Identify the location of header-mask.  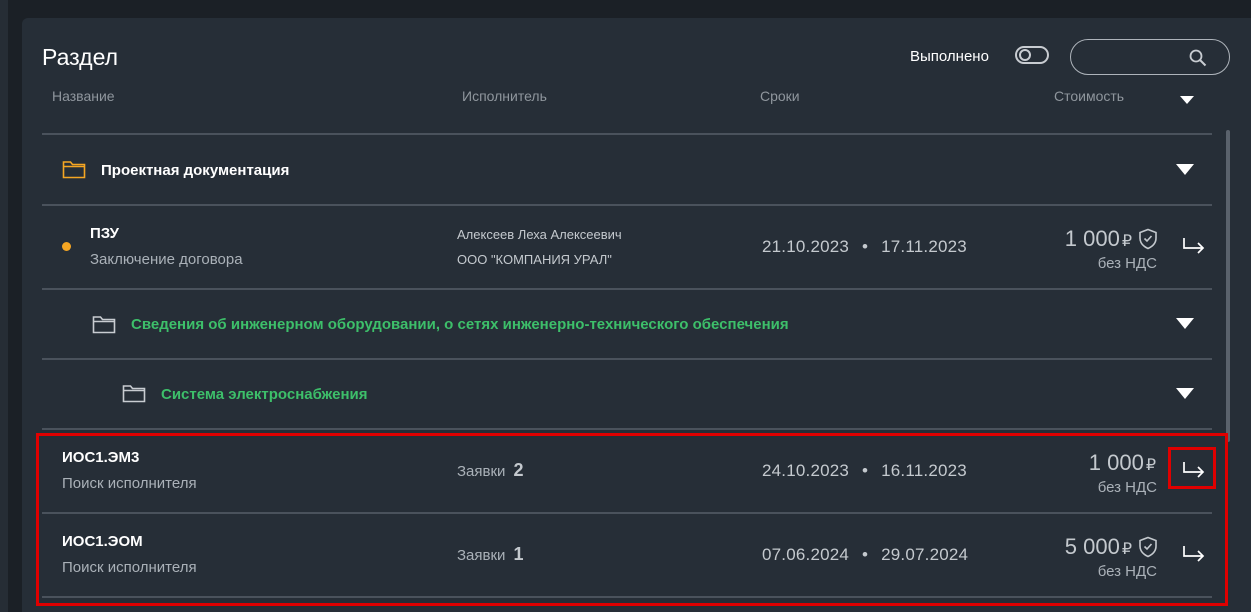
(636, 86).